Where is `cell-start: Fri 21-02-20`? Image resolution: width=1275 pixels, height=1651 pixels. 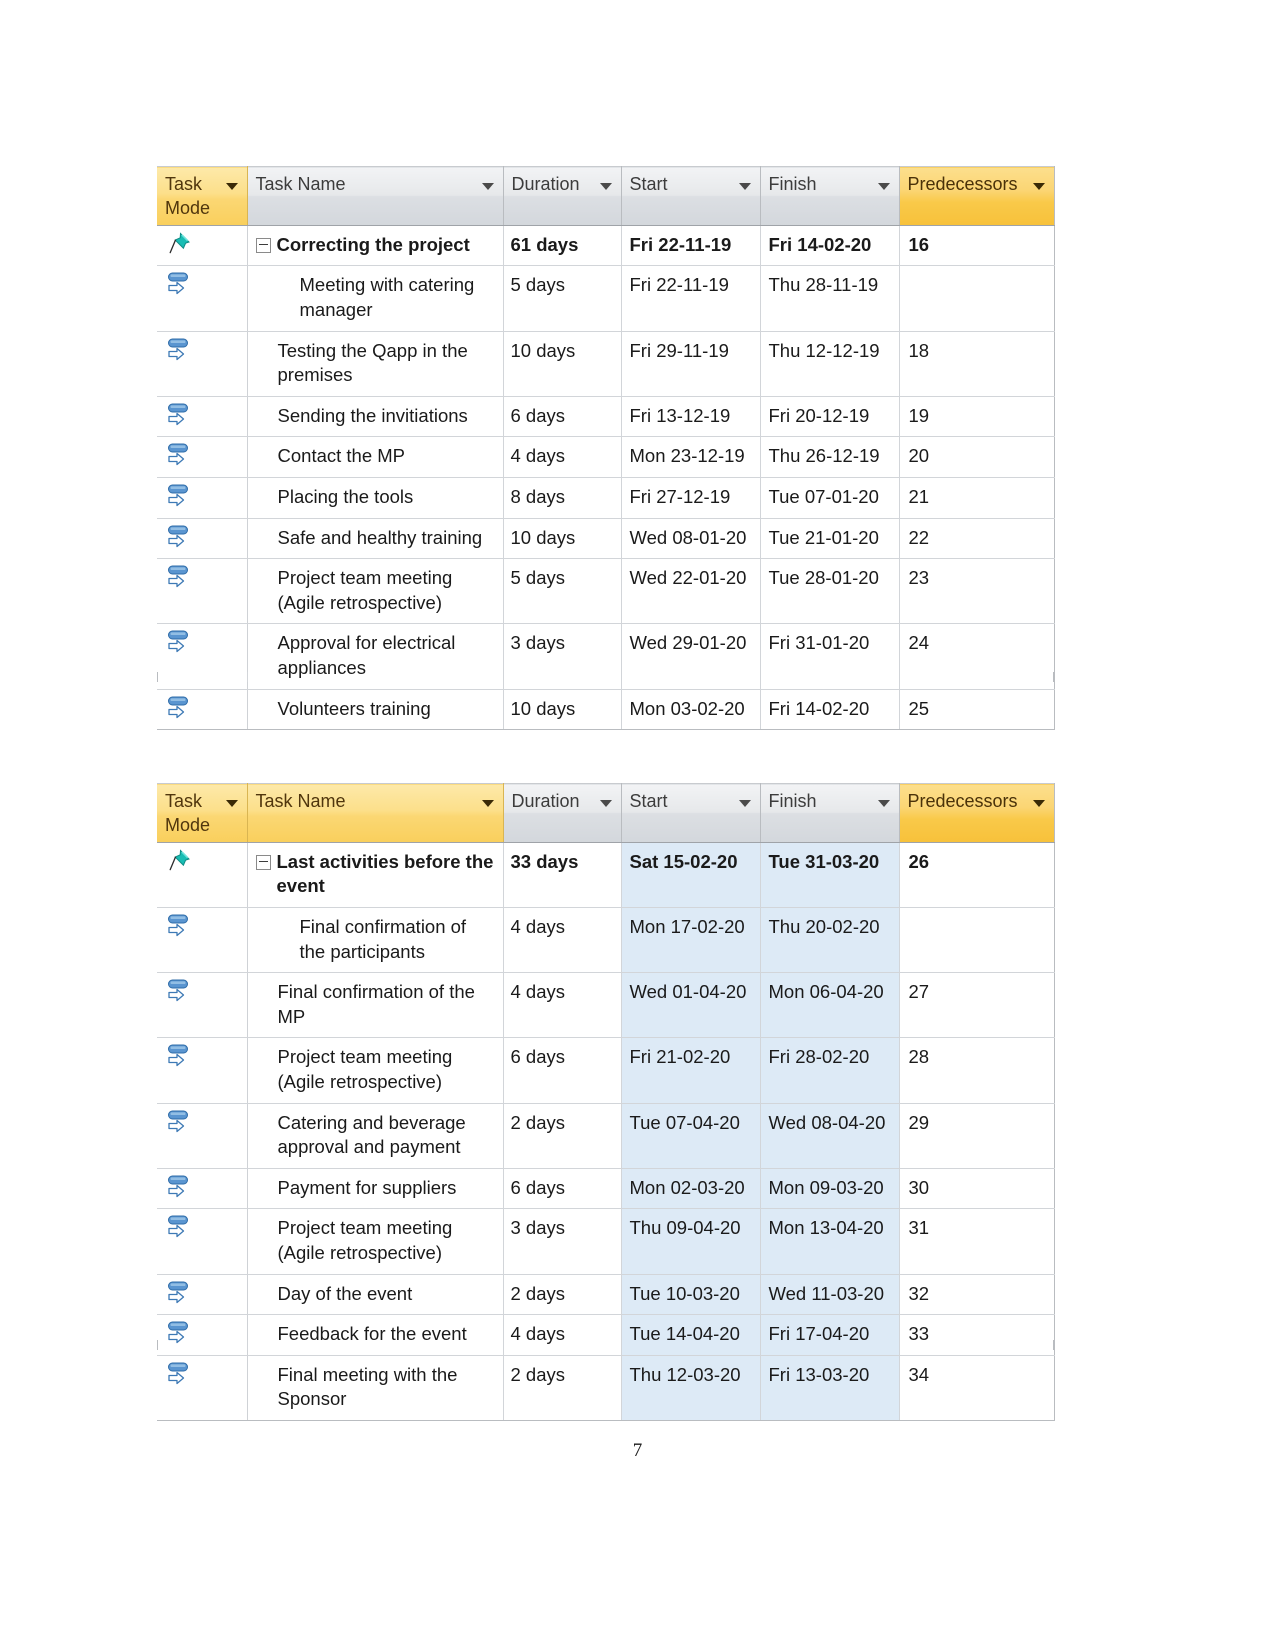
cell-start: Fri 21-02-20 is located at coordinates (691, 1070).